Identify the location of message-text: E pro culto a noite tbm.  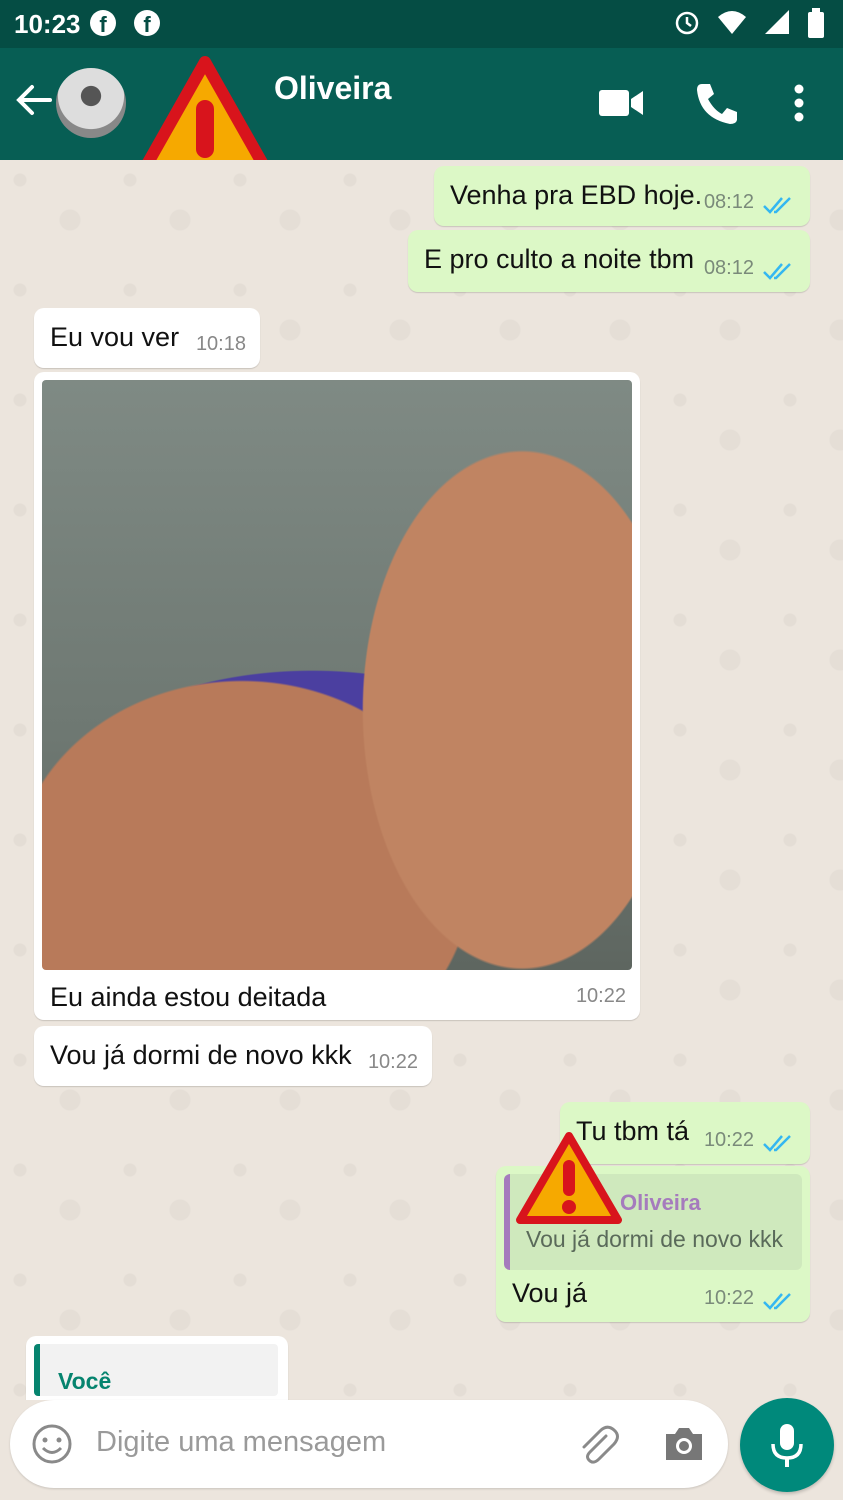
(559, 259).